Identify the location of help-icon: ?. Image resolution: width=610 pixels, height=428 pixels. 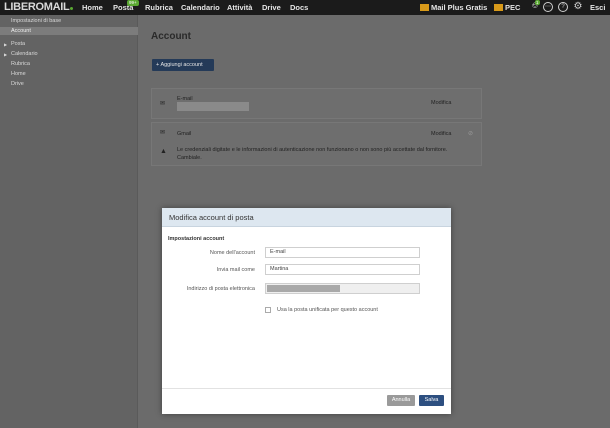
(563, 7).